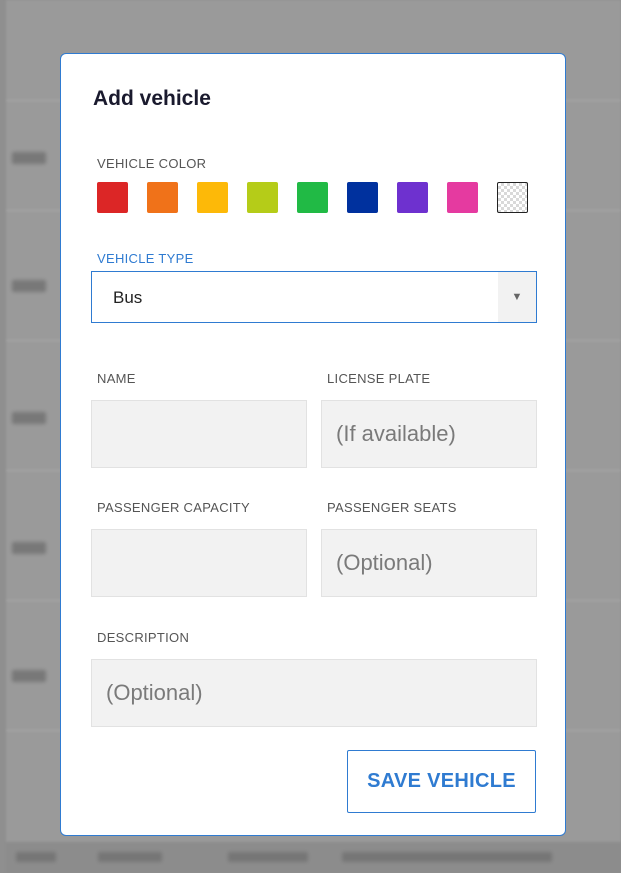 The height and width of the screenshot is (873, 621). I want to click on vehicle-color-label: VEHICLE COLOR, so click(152, 163).